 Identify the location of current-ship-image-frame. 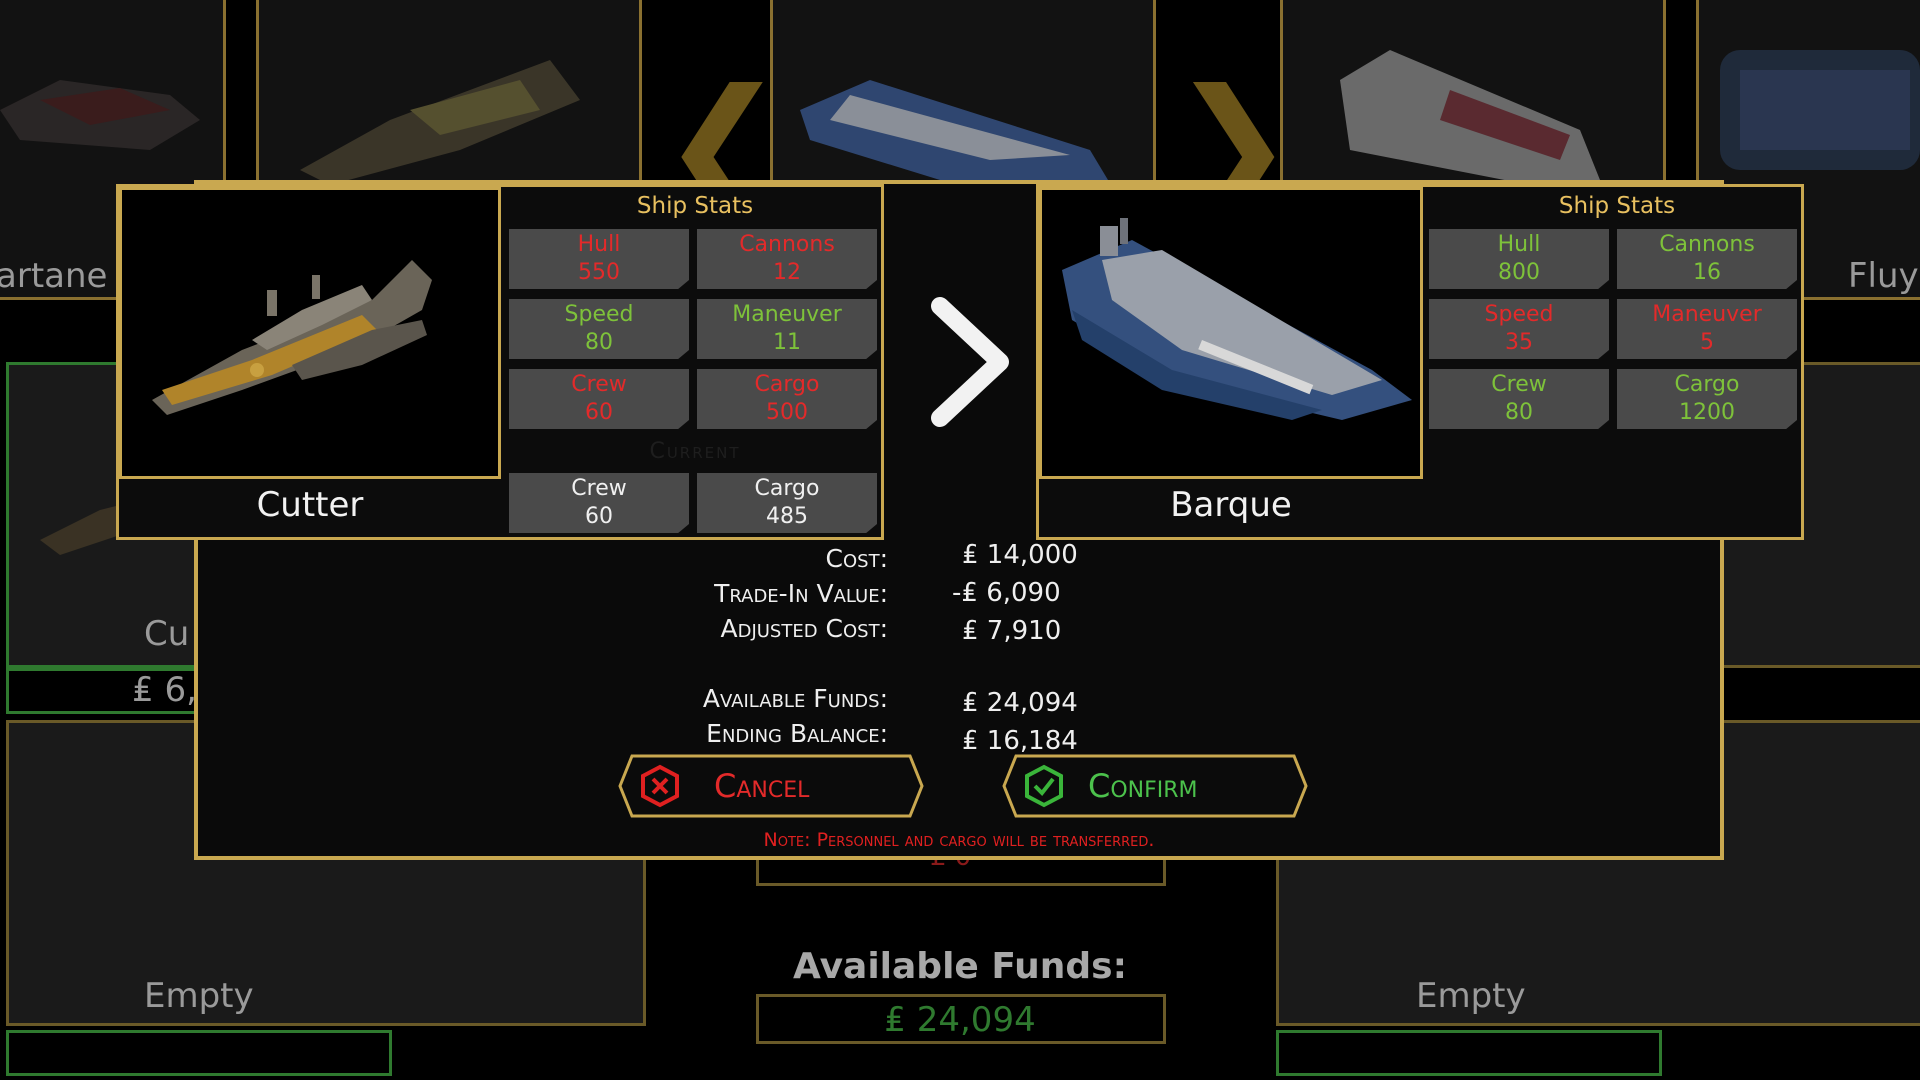
(310, 333).